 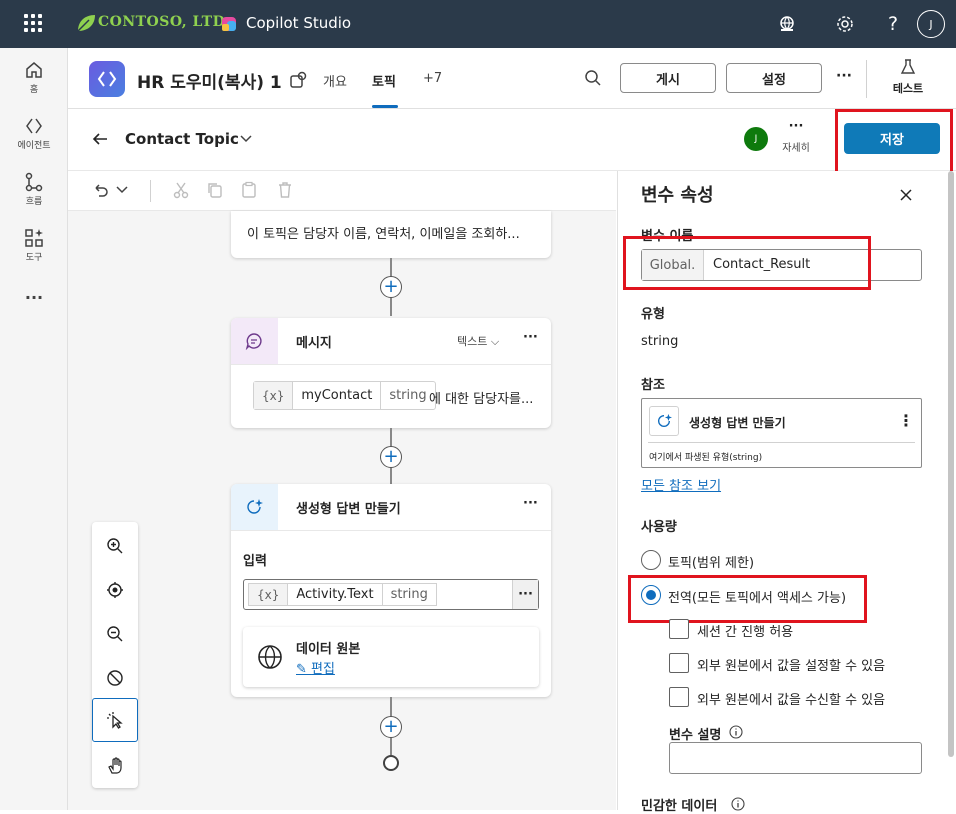 What do you see at coordinates (791, 700) in the screenshot?
I see `external-receive-label: 외부 원본에서 값을 수신할 수 있음` at bounding box center [791, 700].